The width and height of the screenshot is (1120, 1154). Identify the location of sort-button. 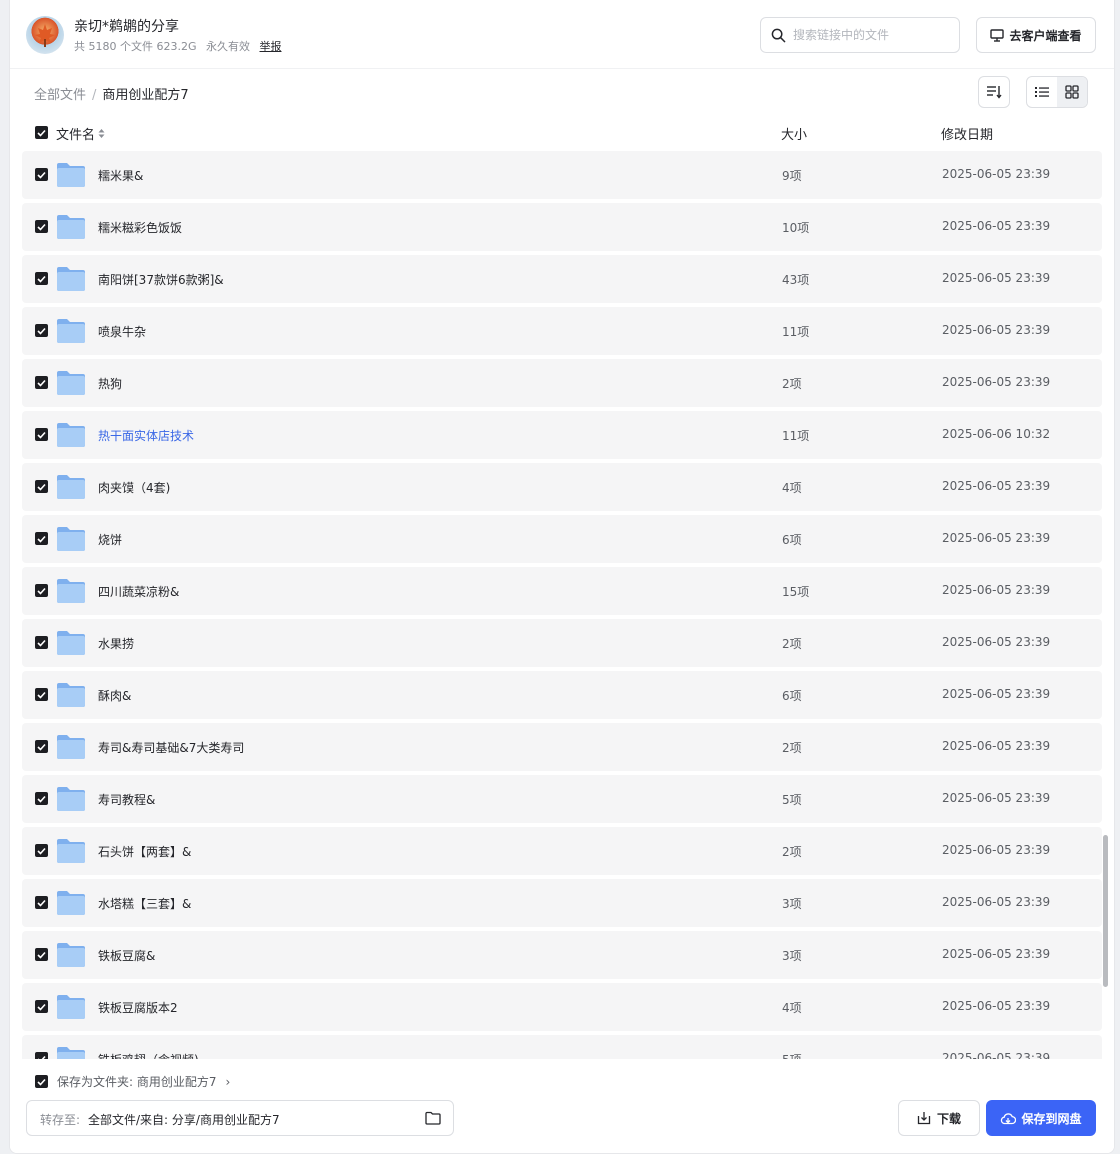
(994, 92).